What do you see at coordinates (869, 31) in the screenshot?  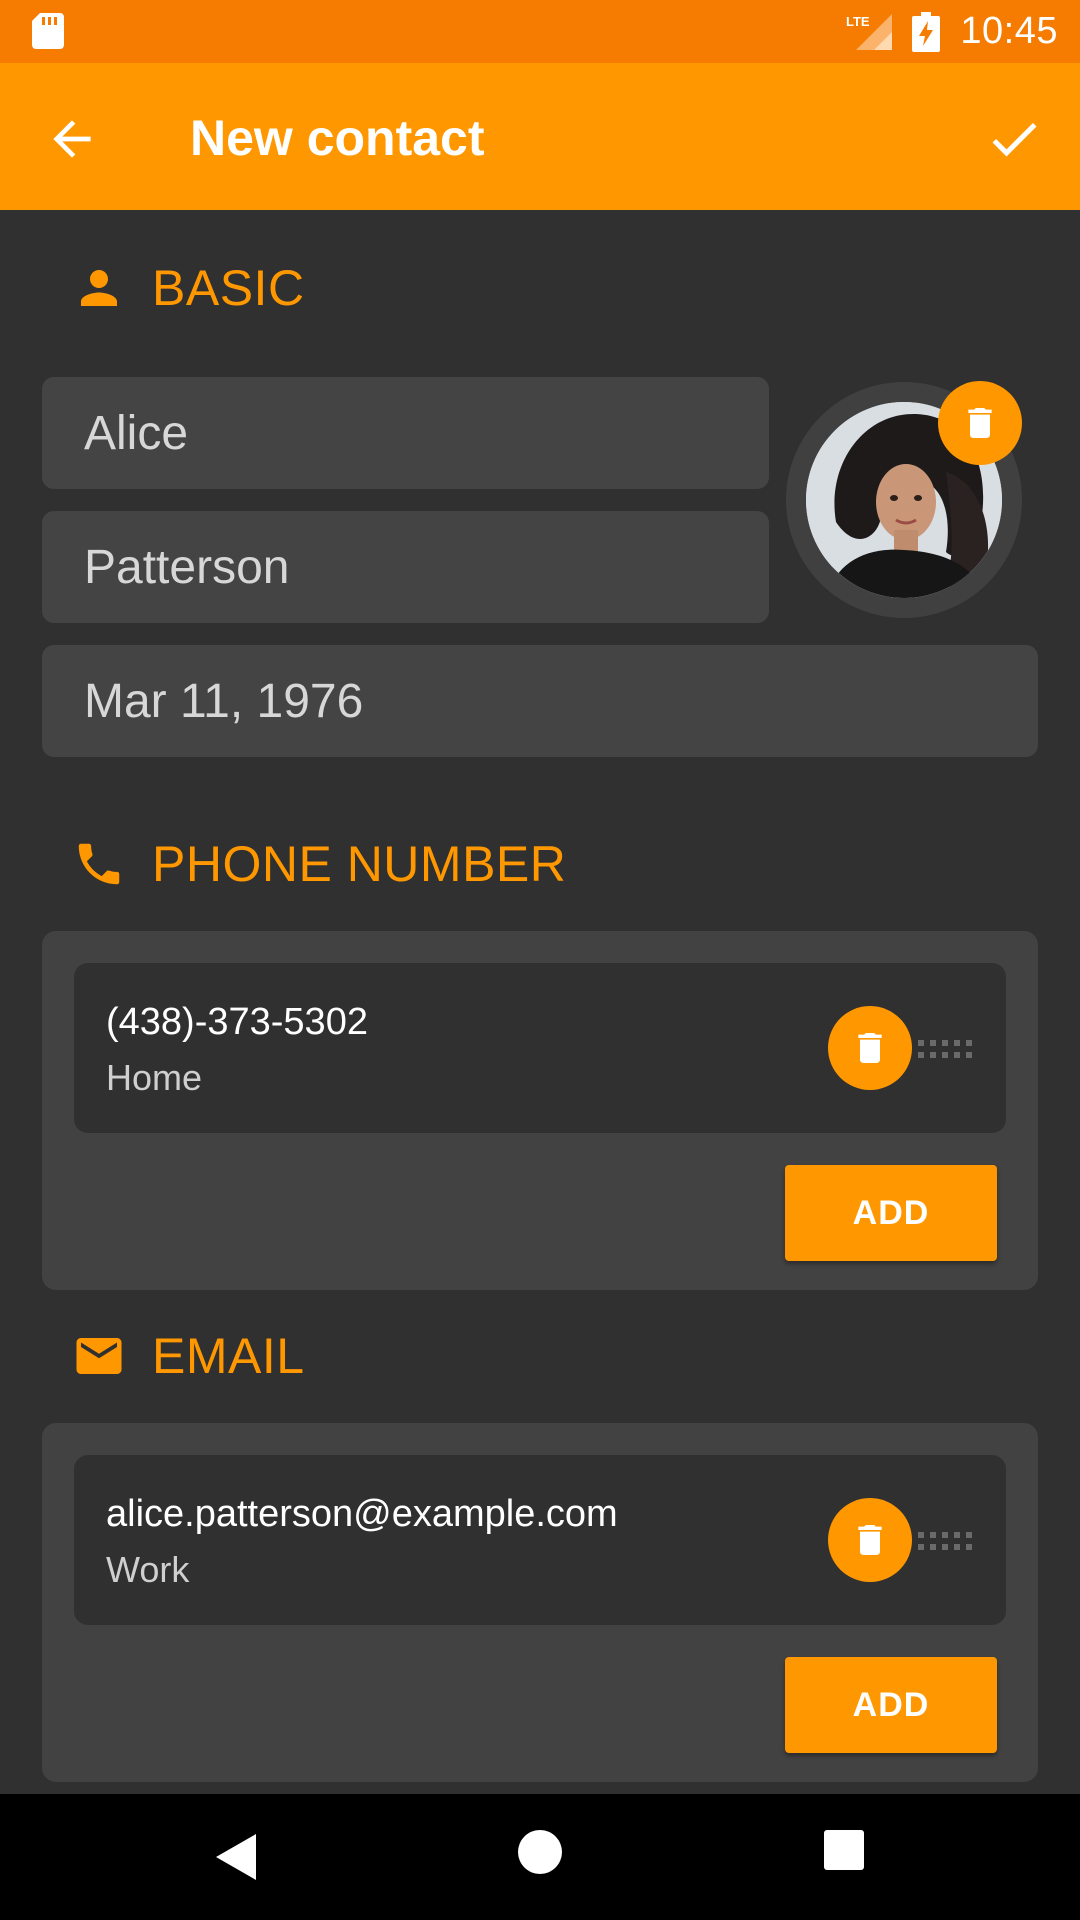 I see `lte-signal-icon: LTE` at bounding box center [869, 31].